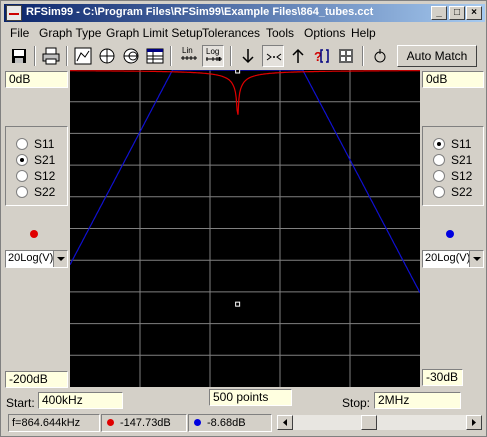 The image size is (487, 437). What do you see at coordinates (273, 56) in the screenshot?
I see `zoom-in-icon` at bounding box center [273, 56].